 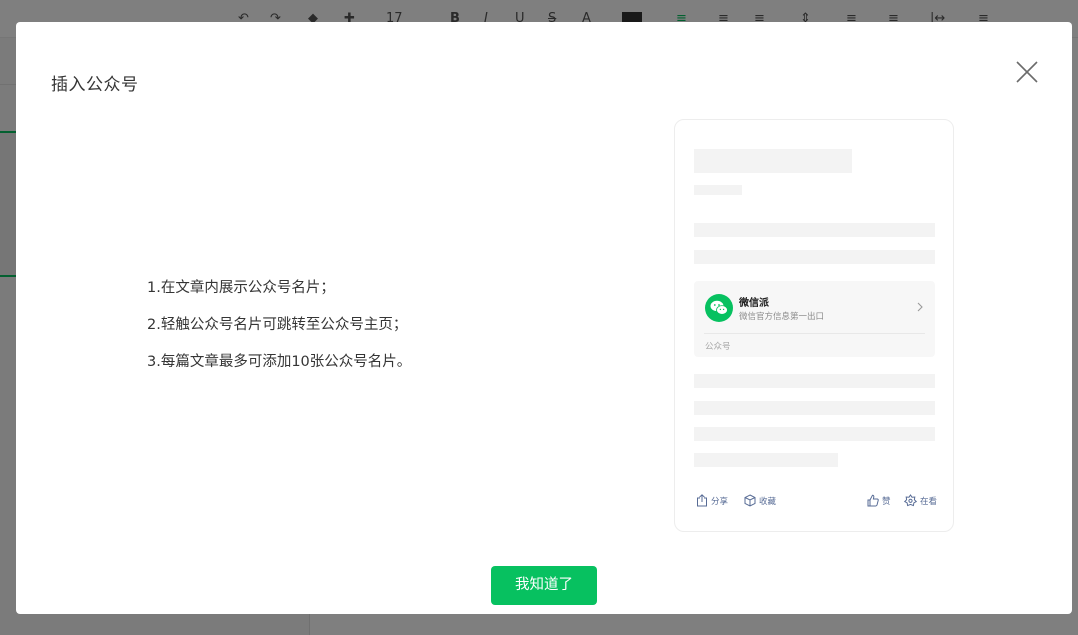 What do you see at coordinates (768, 501) in the screenshot?
I see `favorite-label: 收藏` at bounding box center [768, 501].